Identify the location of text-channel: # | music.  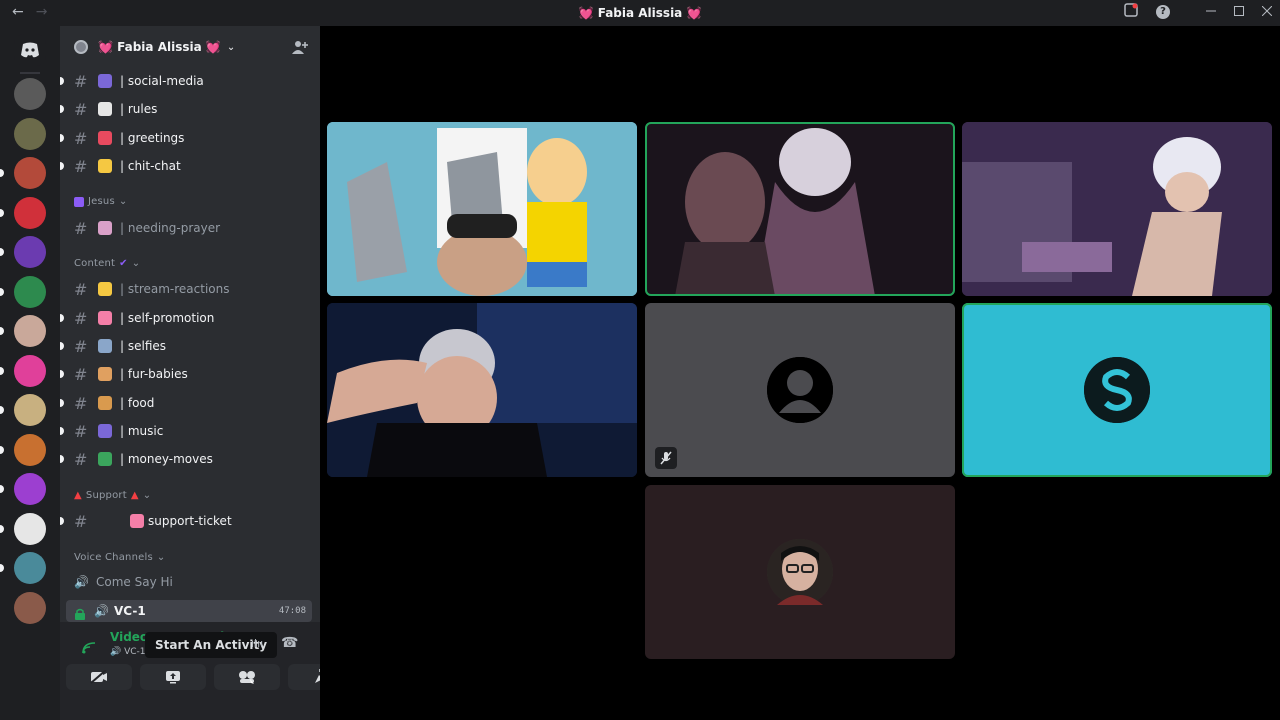
(186, 431).